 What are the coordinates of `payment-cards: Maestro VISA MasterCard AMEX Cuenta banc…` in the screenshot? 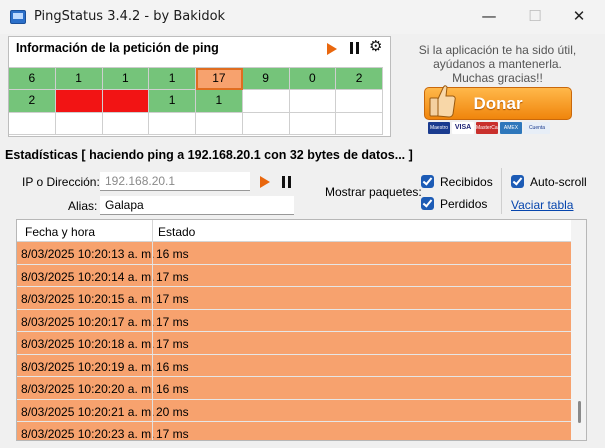 It's located at (489, 128).